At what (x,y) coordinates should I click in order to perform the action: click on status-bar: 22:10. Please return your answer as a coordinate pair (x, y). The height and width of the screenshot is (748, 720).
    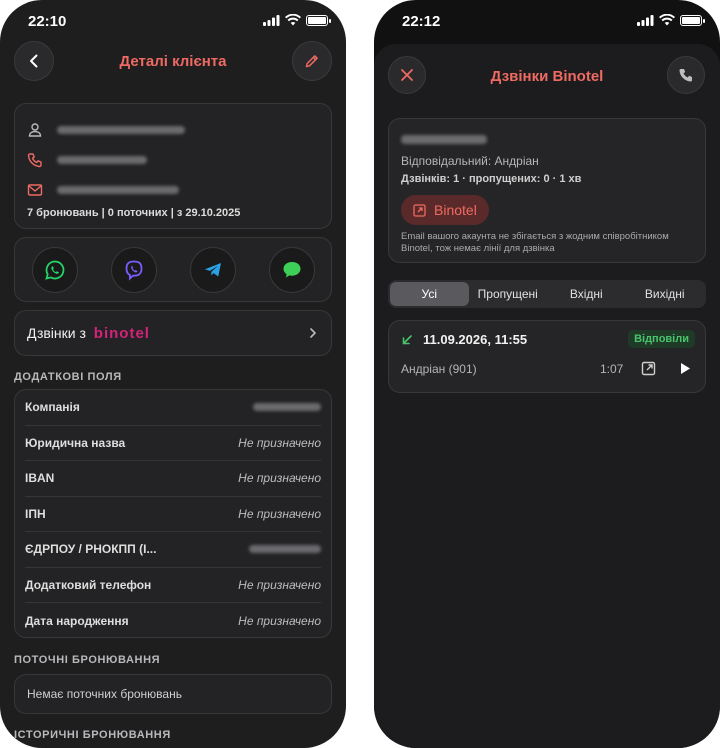
    Looking at the image, I should click on (173, 22).